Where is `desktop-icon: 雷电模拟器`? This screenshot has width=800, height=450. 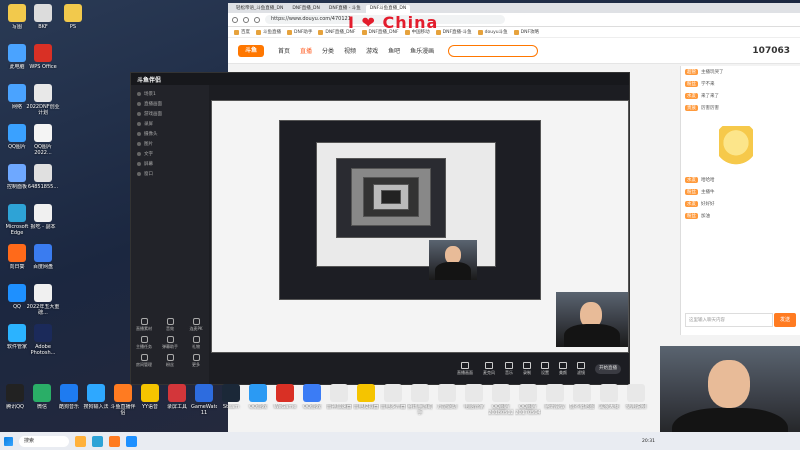 desktop-icon: 雷电模拟器 is located at coordinates (366, 397).